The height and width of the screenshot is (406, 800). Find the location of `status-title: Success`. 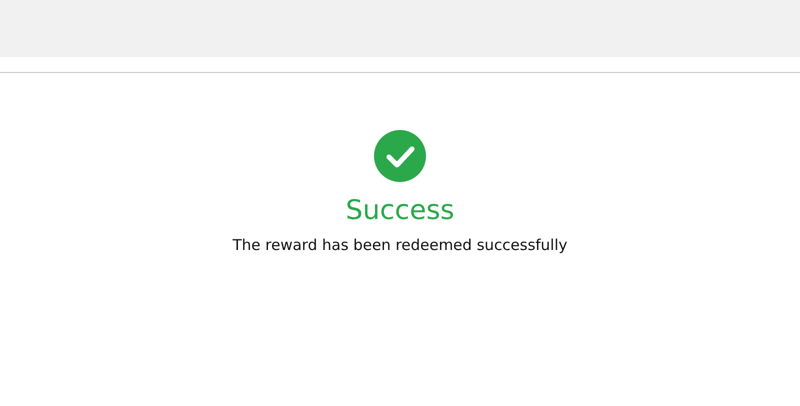

status-title: Success is located at coordinates (400, 211).